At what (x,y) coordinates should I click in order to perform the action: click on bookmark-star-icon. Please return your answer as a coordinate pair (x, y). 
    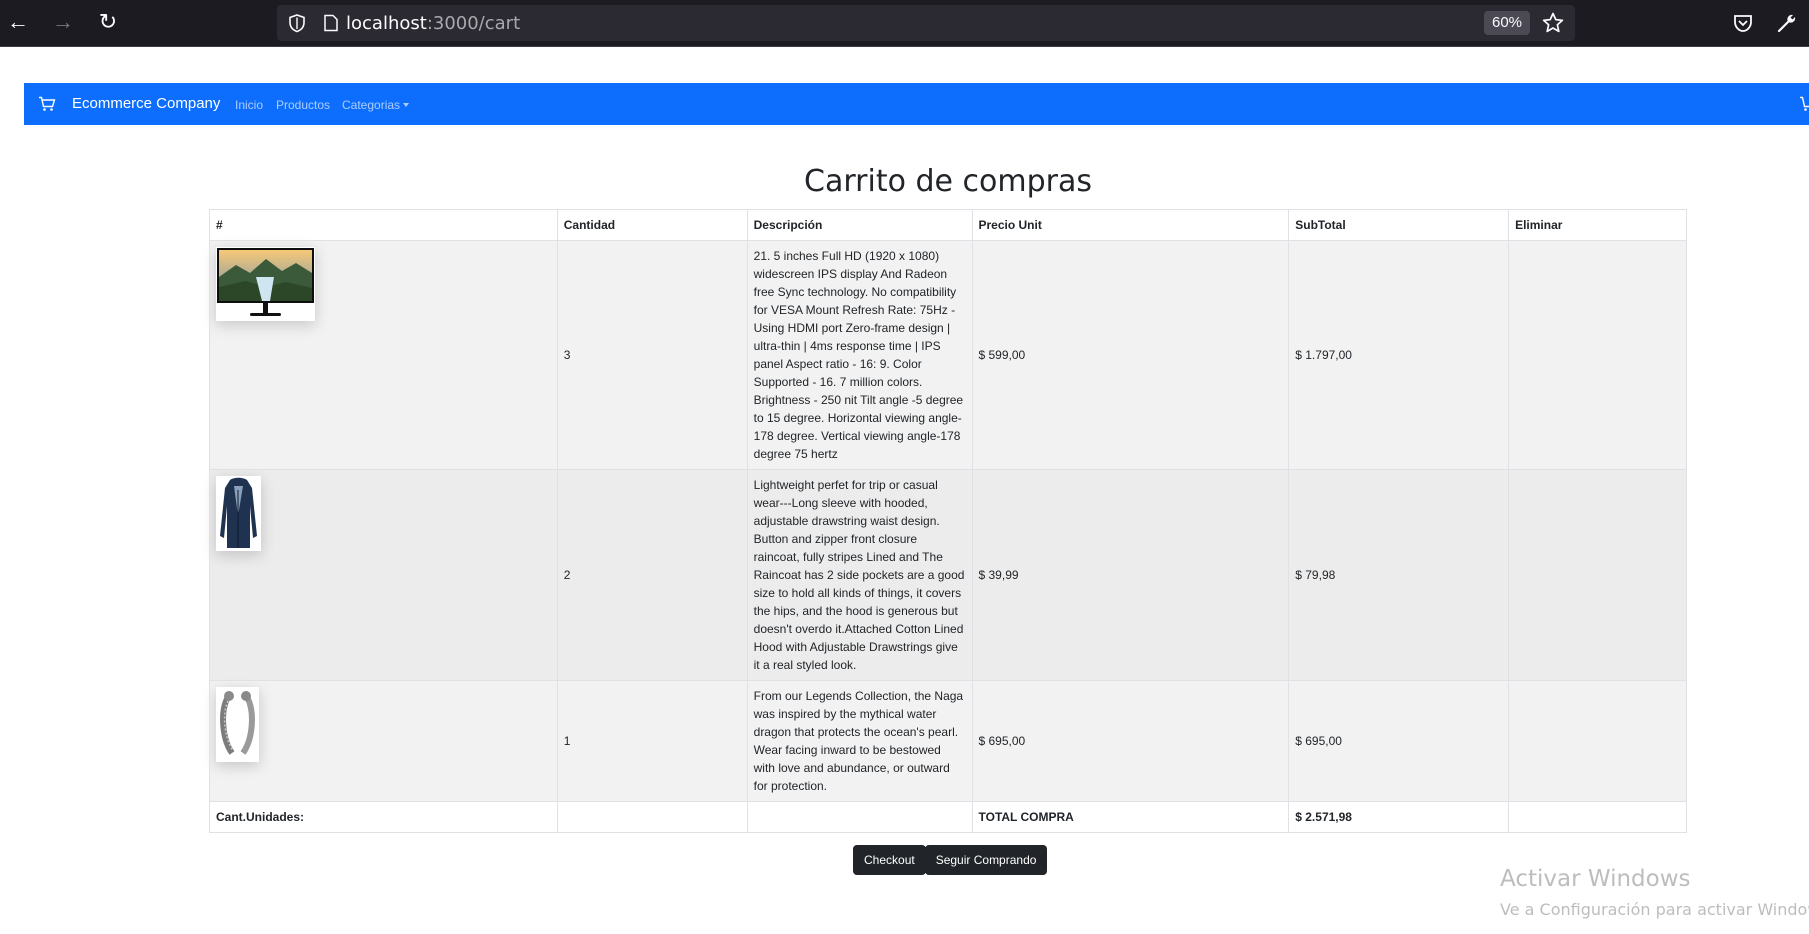
    Looking at the image, I should click on (1553, 23).